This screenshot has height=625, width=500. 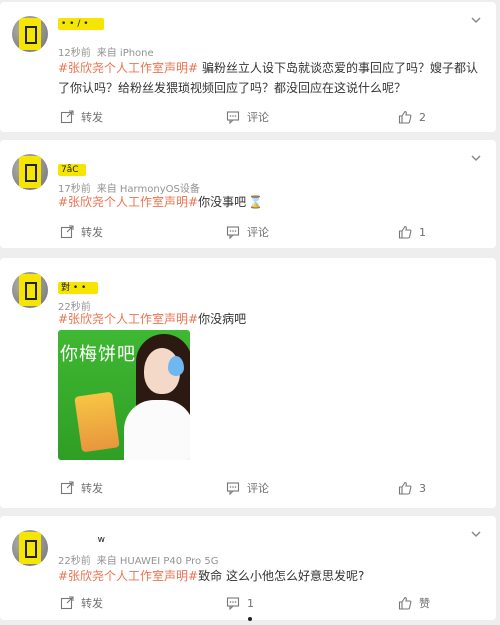 What do you see at coordinates (176, 366) in the screenshot?
I see `sweat-drop-icon` at bounding box center [176, 366].